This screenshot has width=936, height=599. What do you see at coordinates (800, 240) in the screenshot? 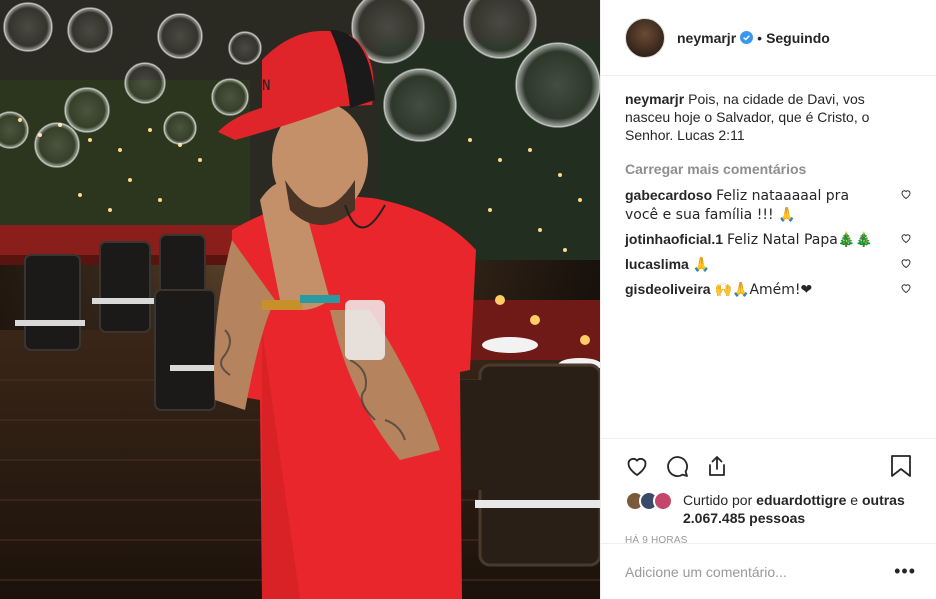
I see `comment-text: Feliz Natal Papa🎄🎄` at bounding box center [800, 240].